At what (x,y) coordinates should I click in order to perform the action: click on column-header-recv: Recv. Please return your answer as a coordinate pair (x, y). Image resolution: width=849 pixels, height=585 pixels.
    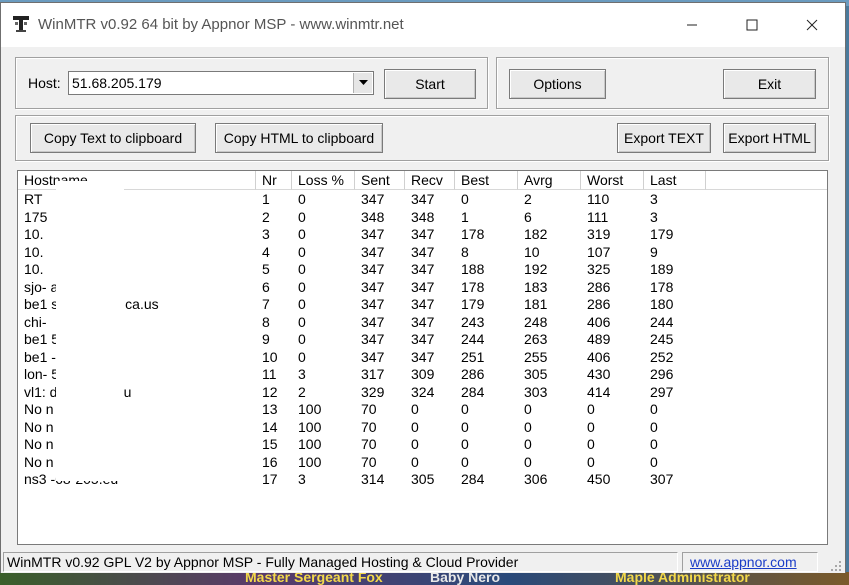
    Looking at the image, I should click on (430, 180).